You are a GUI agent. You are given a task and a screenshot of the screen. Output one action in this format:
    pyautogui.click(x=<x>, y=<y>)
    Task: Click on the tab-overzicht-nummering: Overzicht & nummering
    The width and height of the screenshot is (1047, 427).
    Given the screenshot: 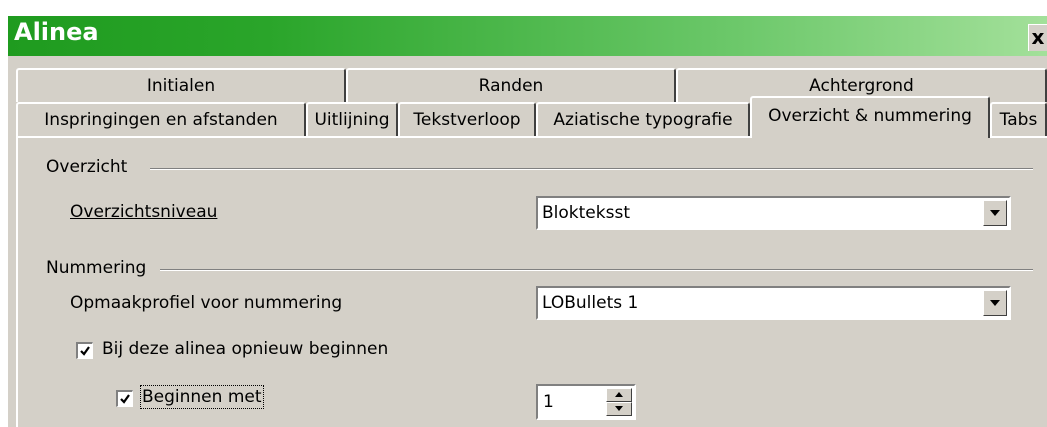 What is the action you would take?
    pyautogui.click(x=870, y=117)
    